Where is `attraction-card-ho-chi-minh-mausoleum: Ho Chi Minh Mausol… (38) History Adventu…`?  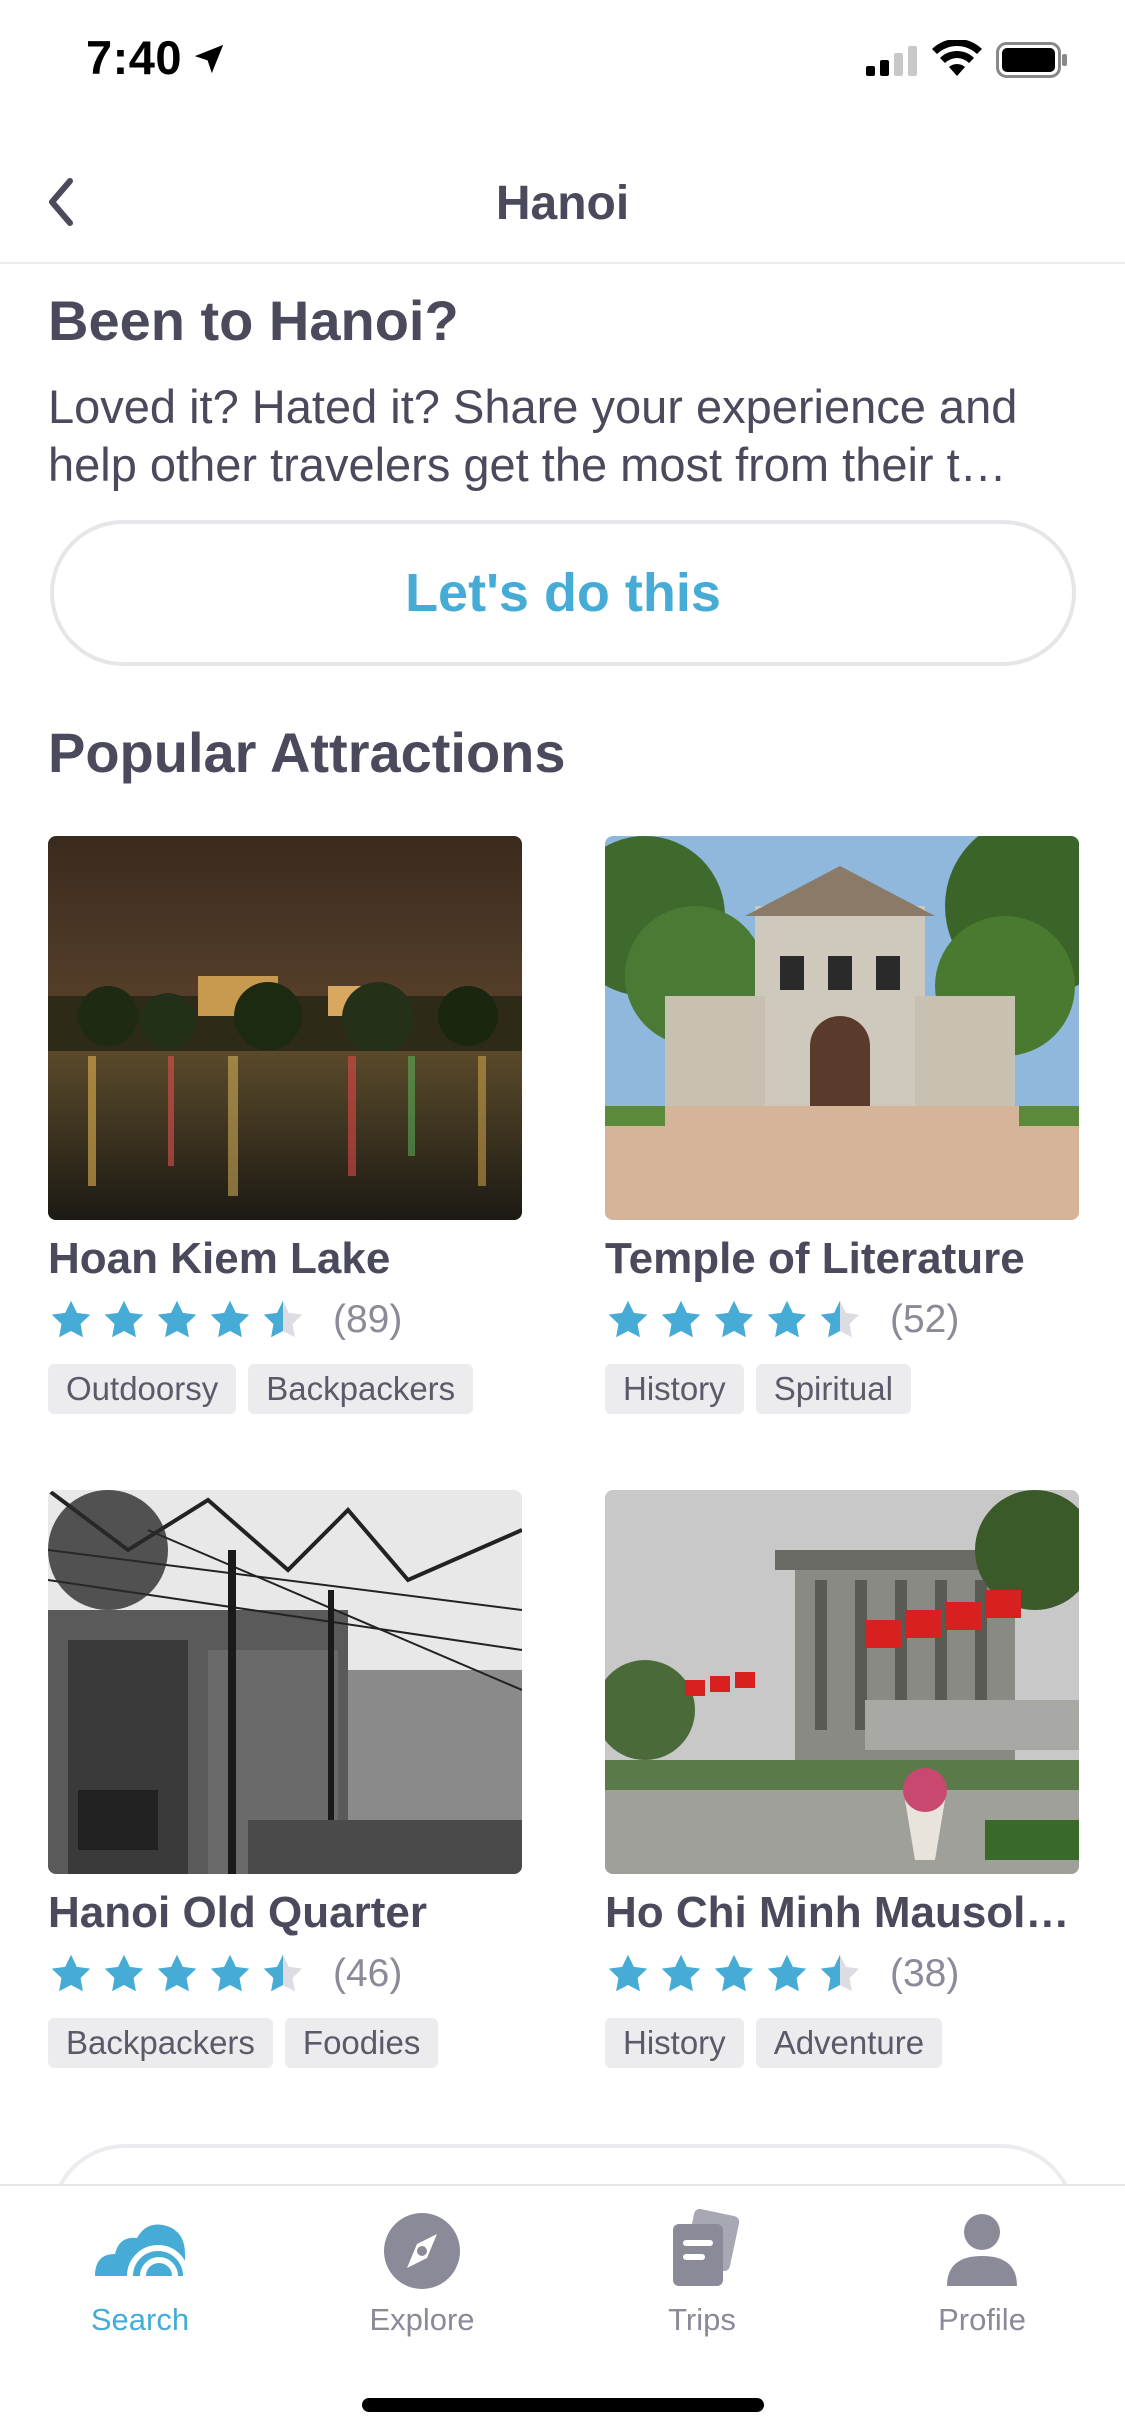 attraction-card-ho-chi-minh-mausoleum: Ho Chi Minh Mausol… (38) History Adventu… is located at coordinates (842, 1779).